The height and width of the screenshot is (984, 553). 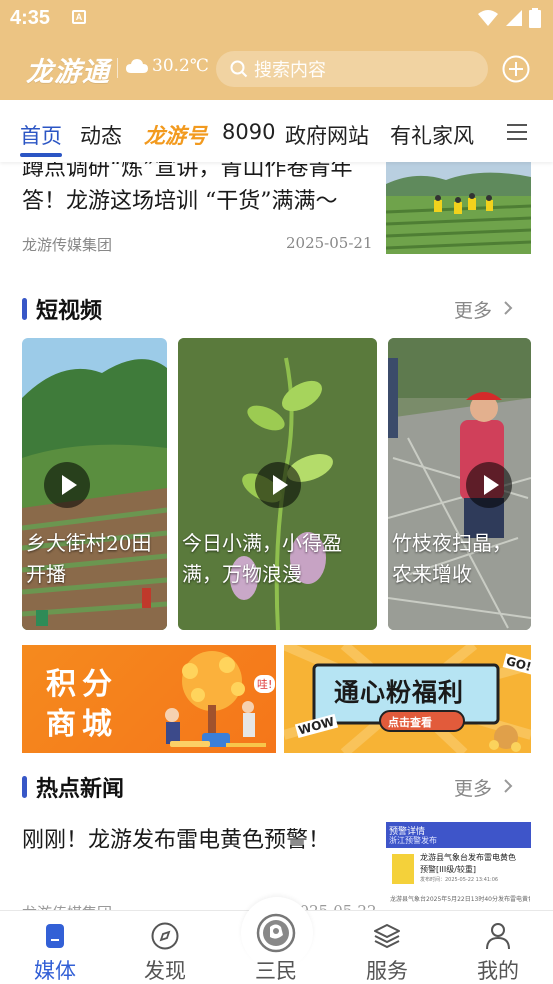 I want to click on section-title: 短视频, so click(x=69, y=311).